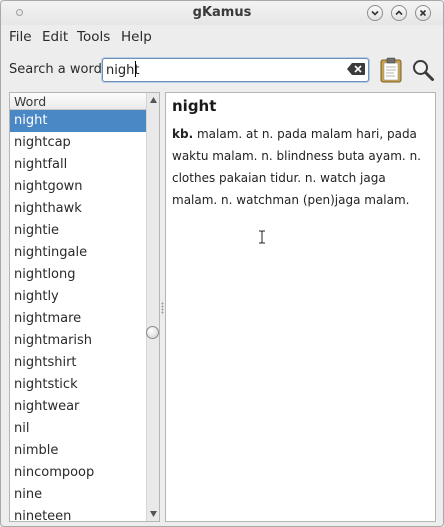 This screenshot has height=527, width=444. What do you see at coordinates (135, 69) in the screenshot?
I see `text-cursor` at bounding box center [135, 69].